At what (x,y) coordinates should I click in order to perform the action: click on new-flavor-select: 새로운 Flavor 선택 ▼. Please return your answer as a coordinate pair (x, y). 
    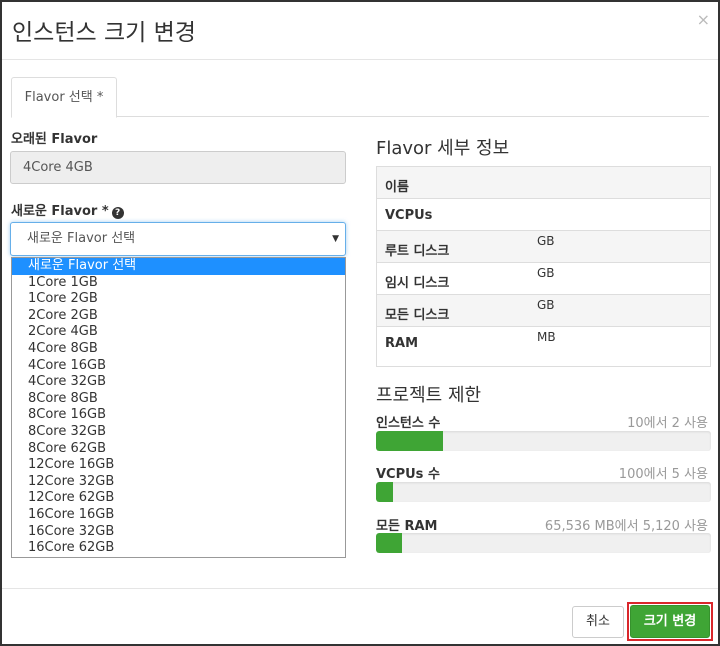
    Looking at the image, I should click on (178, 239).